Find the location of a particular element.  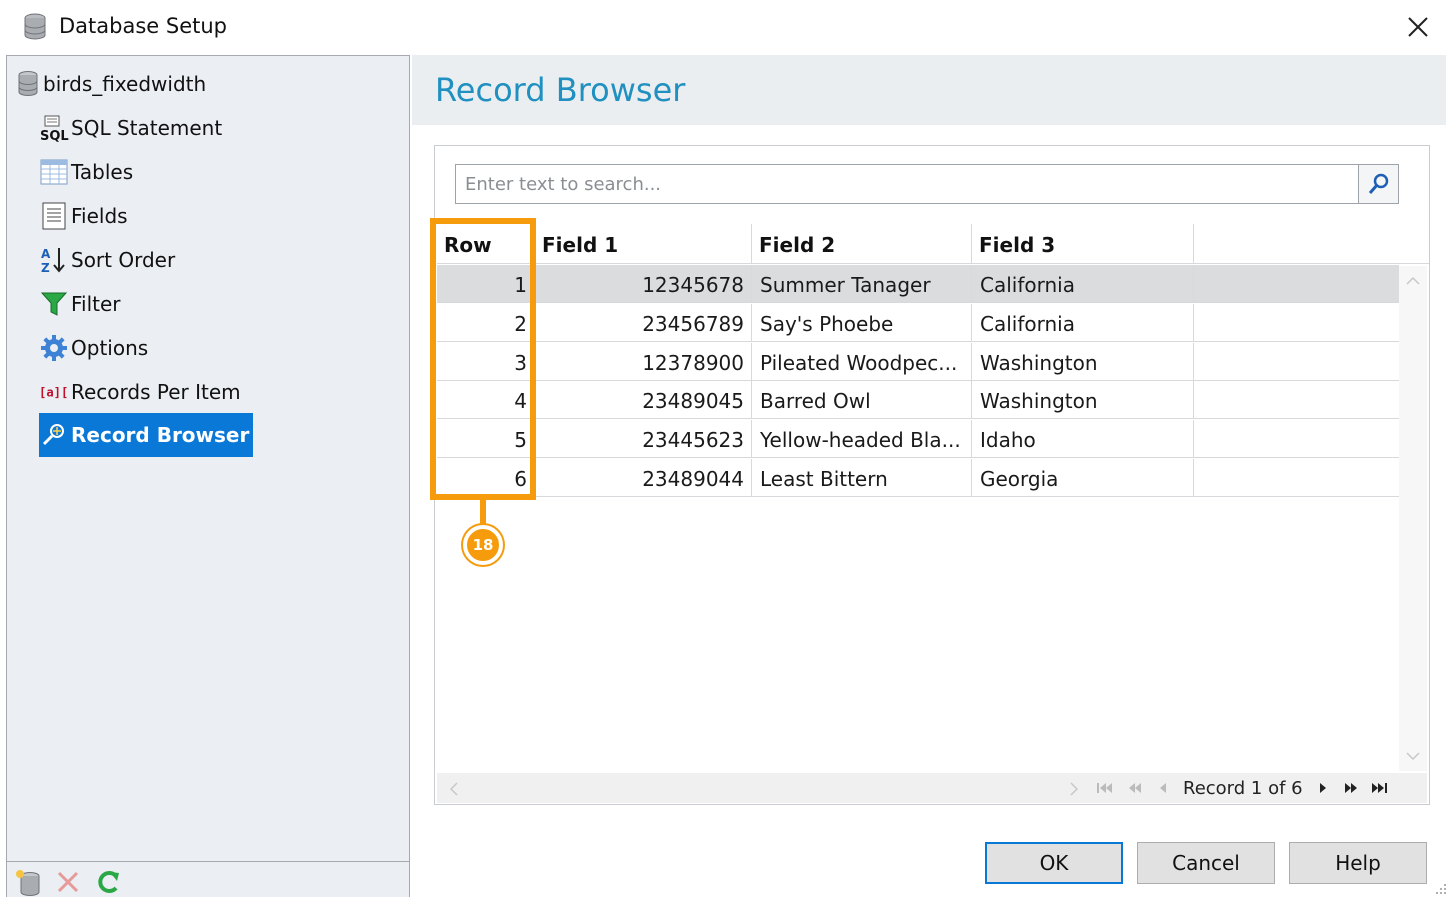

tree-item-filter: Filter is located at coordinates (82, 304).